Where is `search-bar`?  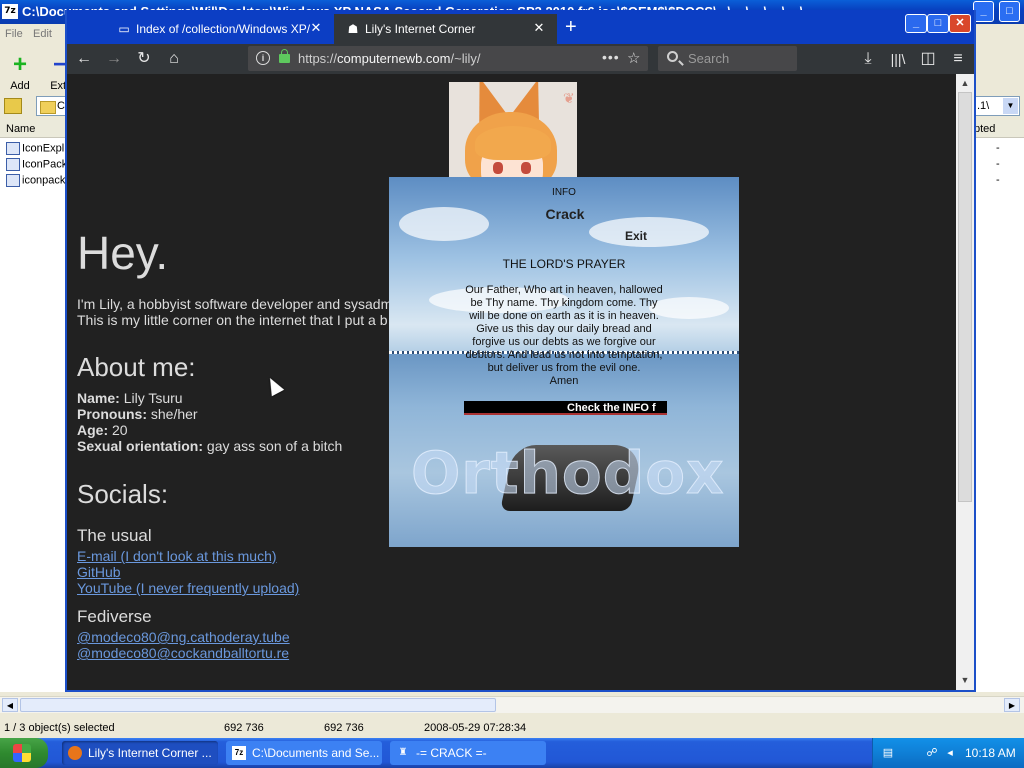 search-bar is located at coordinates (727, 58).